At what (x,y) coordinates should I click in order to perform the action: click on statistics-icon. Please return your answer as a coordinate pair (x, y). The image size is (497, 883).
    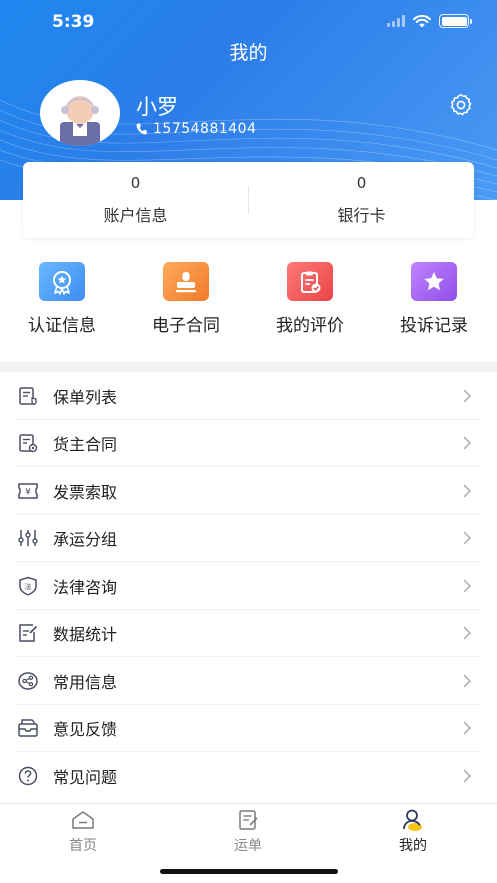
    Looking at the image, I should click on (28, 633).